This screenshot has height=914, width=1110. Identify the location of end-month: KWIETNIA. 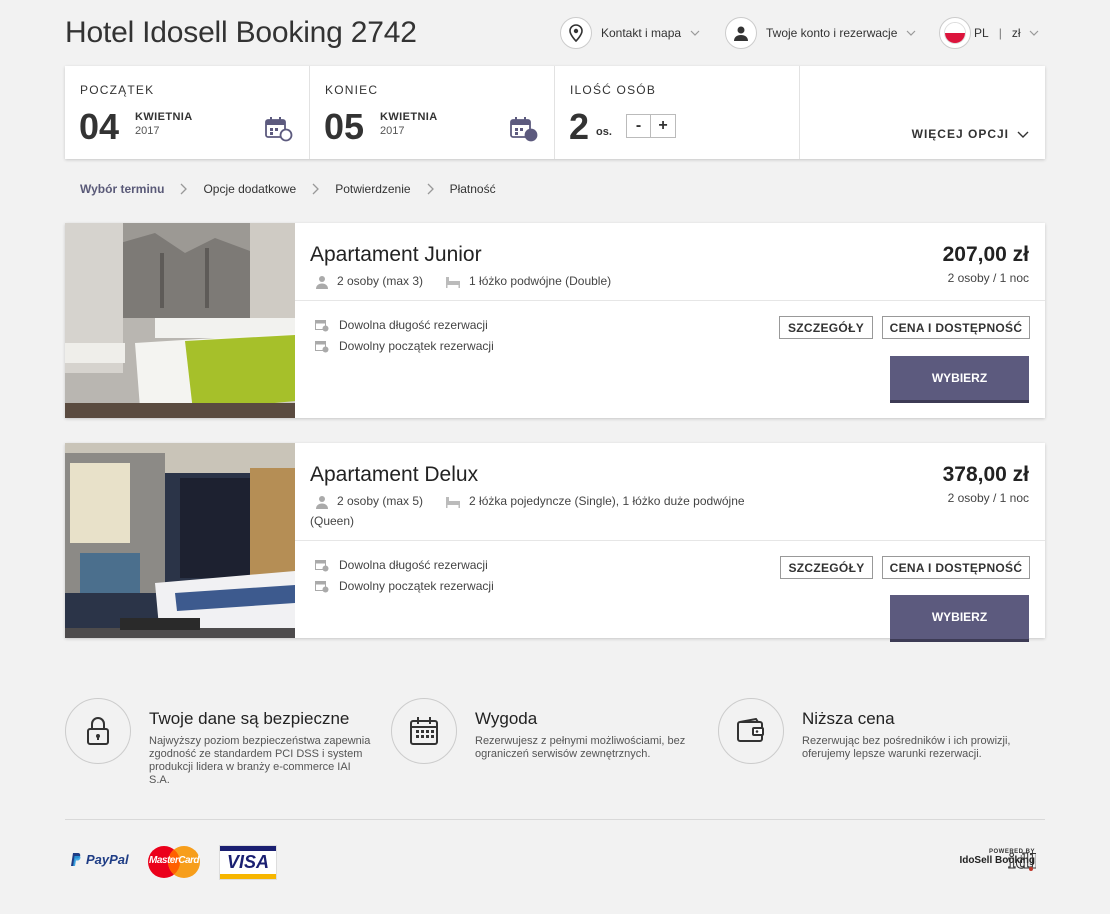
(409, 117).